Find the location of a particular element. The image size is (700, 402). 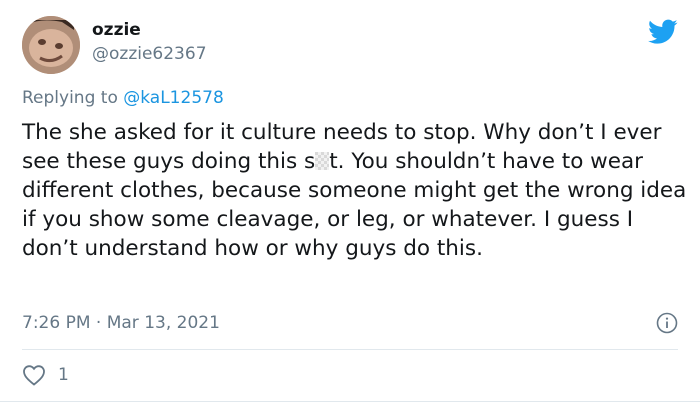

avatar is located at coordinates (51, 45).